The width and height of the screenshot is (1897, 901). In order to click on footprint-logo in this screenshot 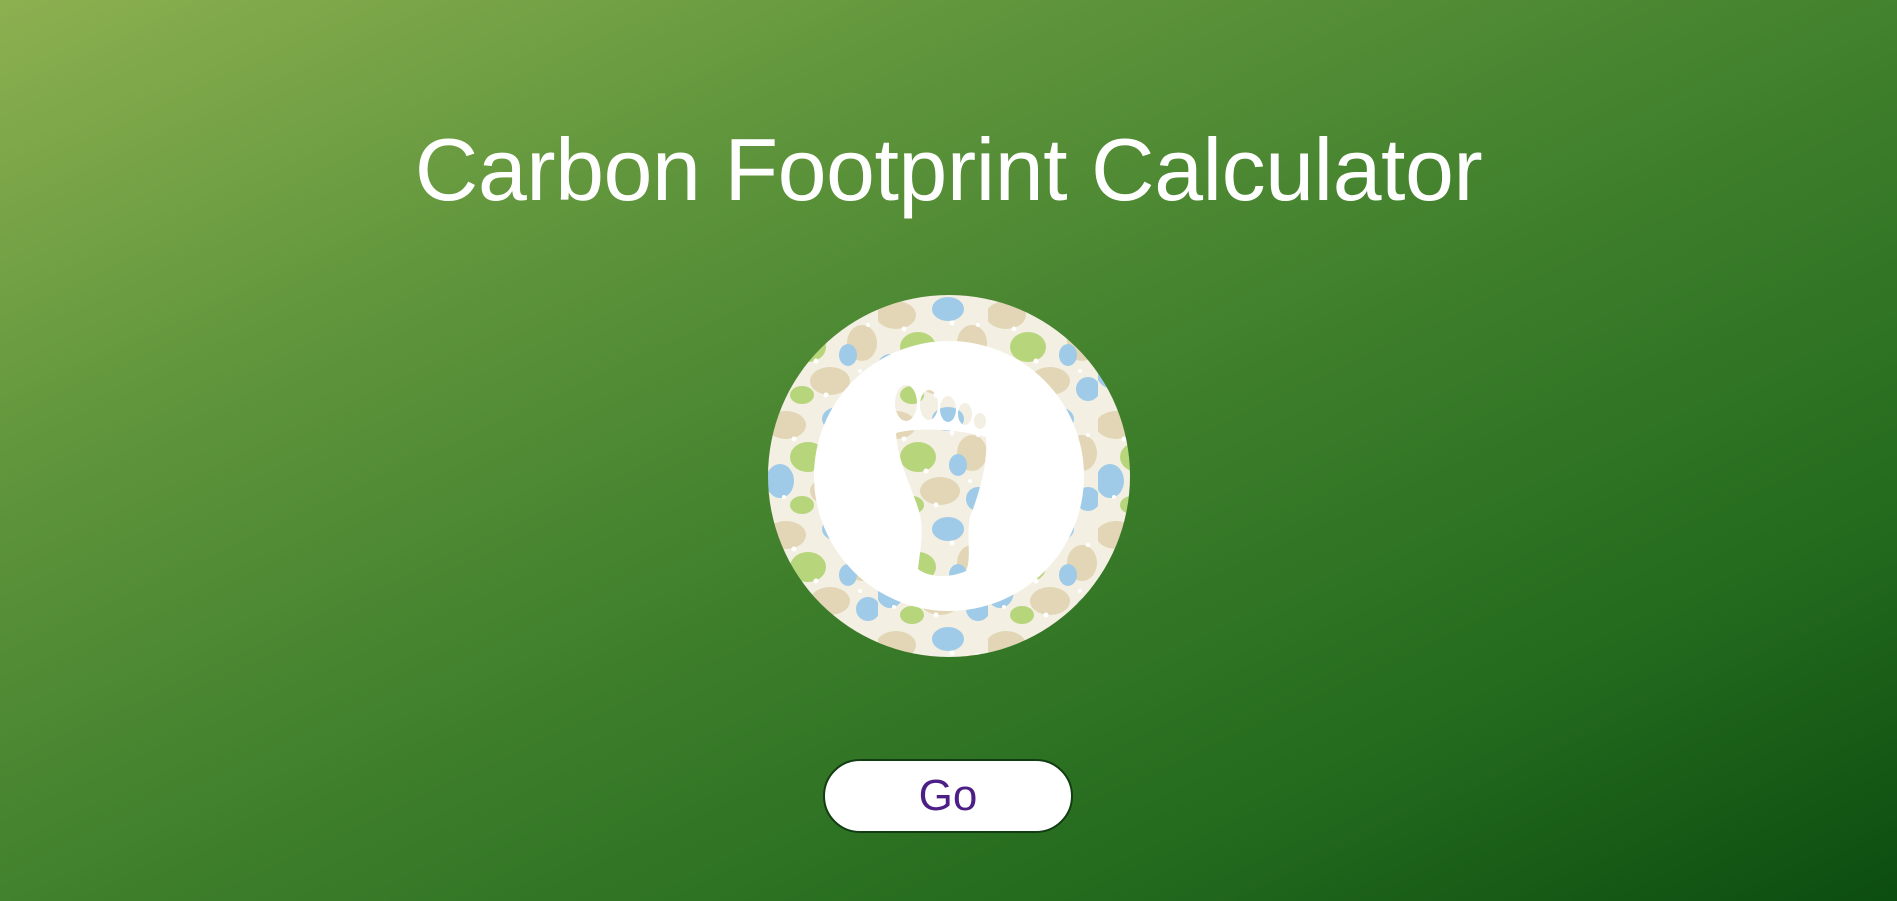, I will do `click(949, 476)`.